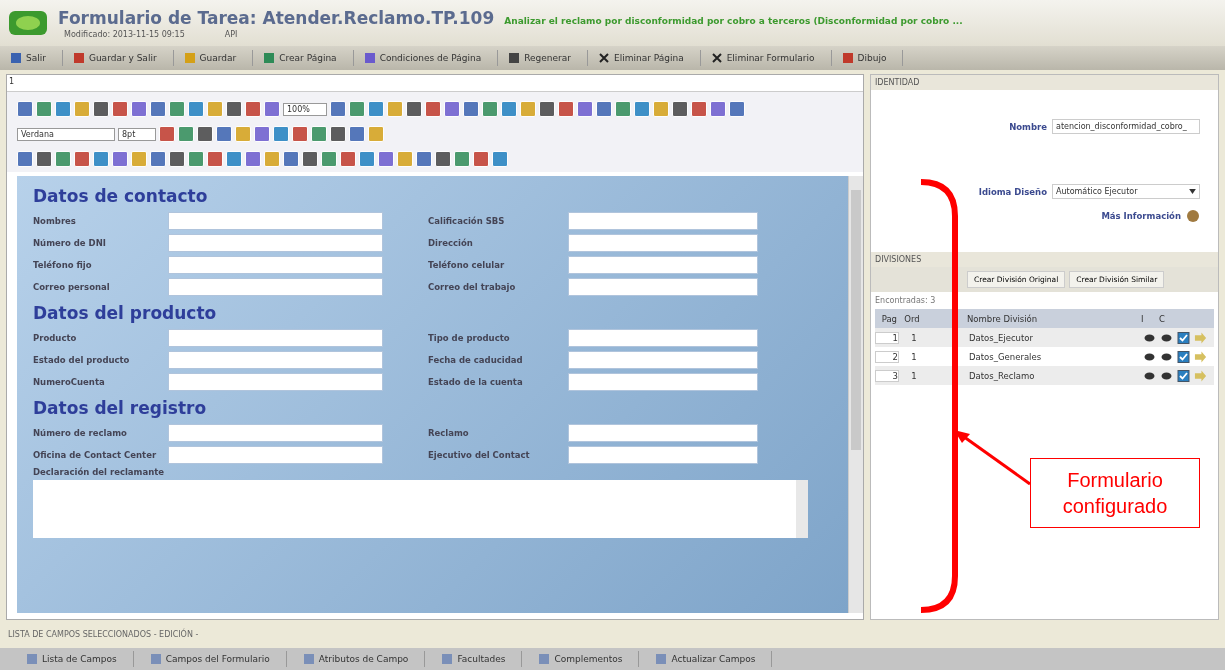 This screenshot has width=1225, height=670. Describe the element at coordinates (1126, 126) in the screenshot. I see `input-field: atencion_disconformidad_cobro_` at that location.